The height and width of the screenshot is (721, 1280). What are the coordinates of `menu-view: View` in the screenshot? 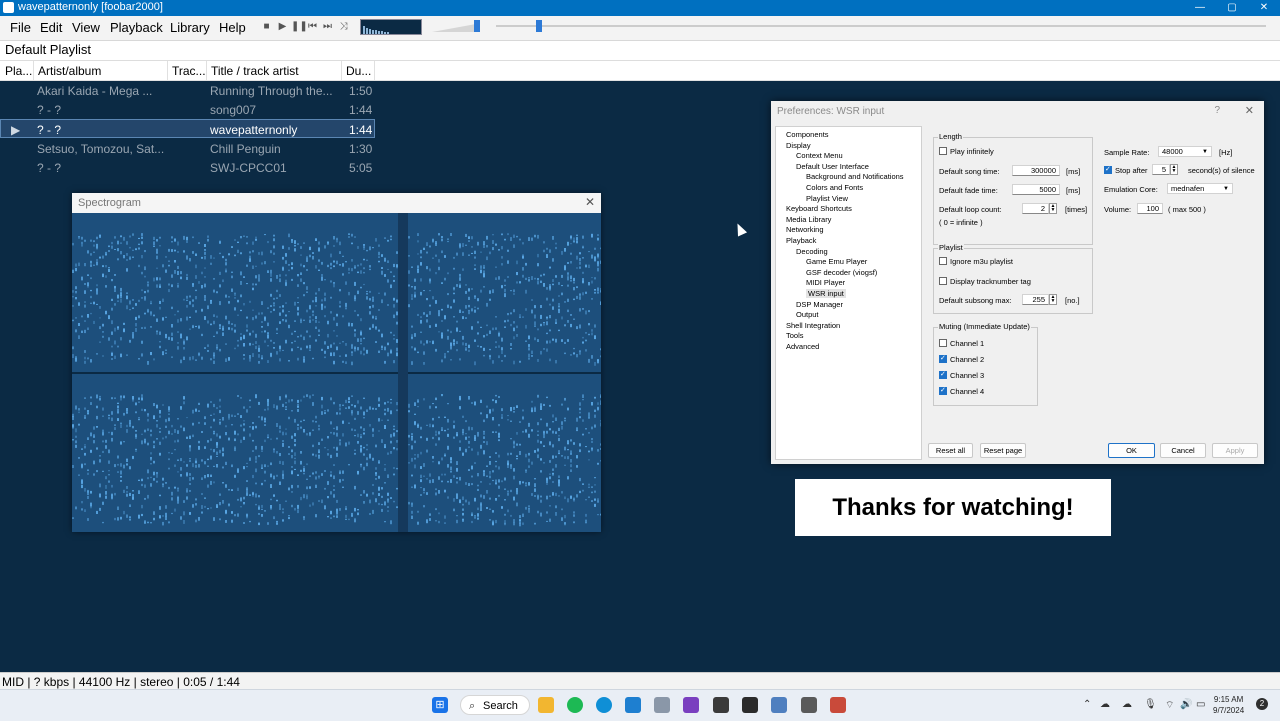 It's located at (86, 27).